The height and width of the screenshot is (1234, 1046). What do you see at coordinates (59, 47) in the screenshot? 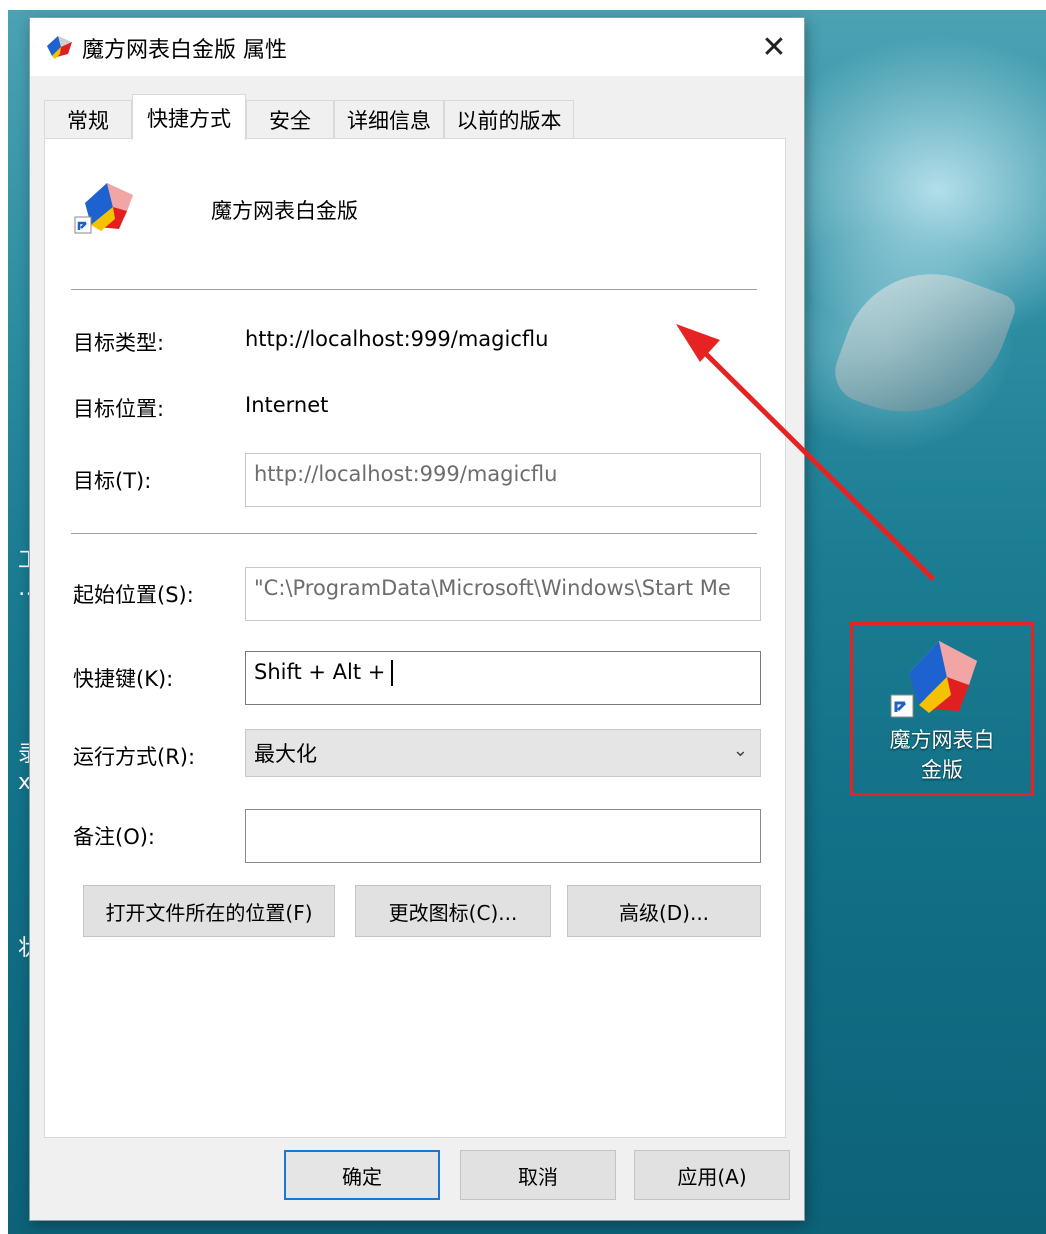
I see `app-logo-icon` at bounding box center [59, 47].